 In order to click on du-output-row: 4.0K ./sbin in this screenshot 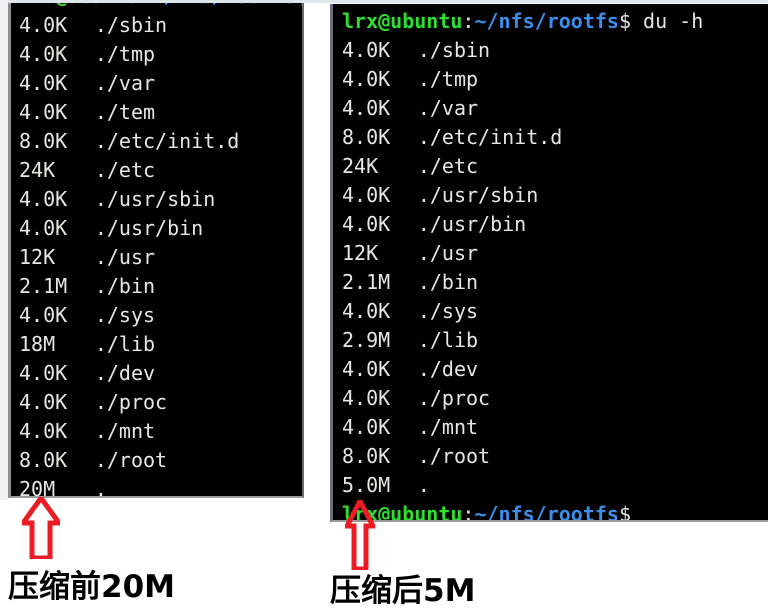, I will do `click(522, 50)`.